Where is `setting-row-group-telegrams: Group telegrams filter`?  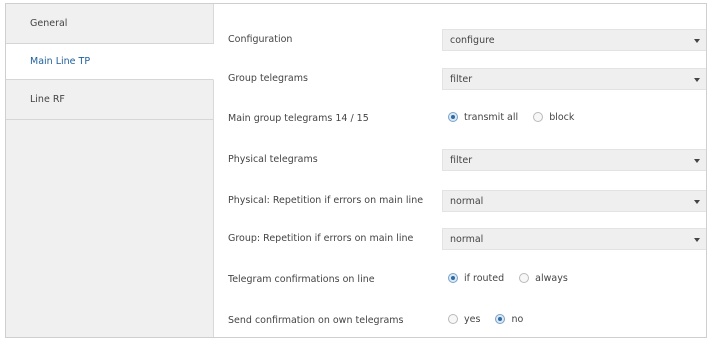 setting-row-group-telegrams: Group telegrams filter is located at coordinates (460, 79).